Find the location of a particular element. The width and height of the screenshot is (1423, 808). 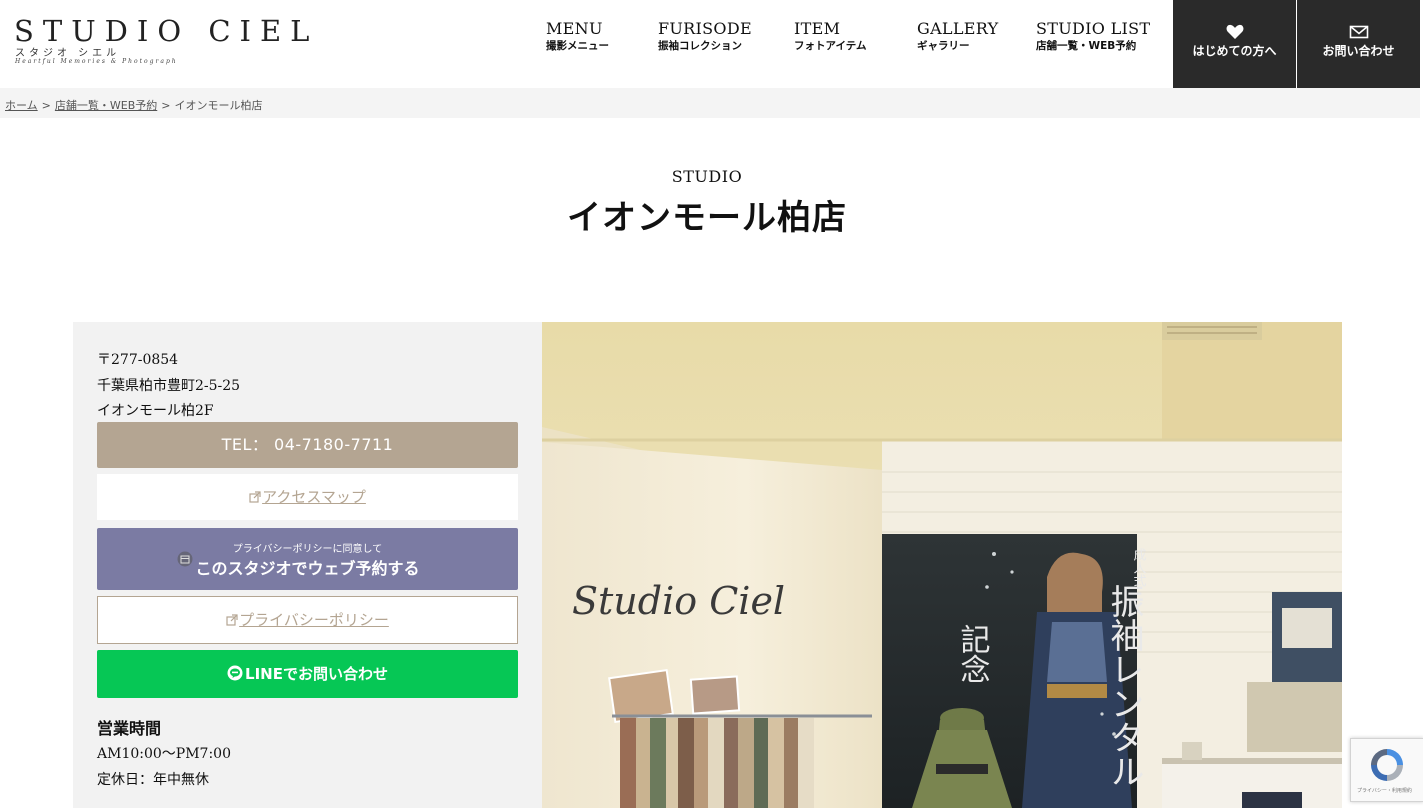

mail-icon is located at coordinates (1358, 32).